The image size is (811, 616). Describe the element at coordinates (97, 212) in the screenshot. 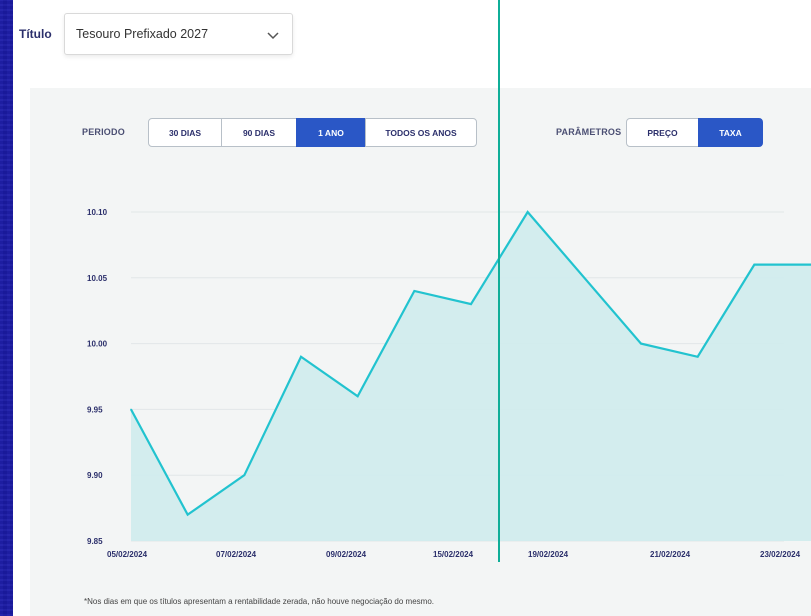

I see `y-tick-label: 10.10` at that location.